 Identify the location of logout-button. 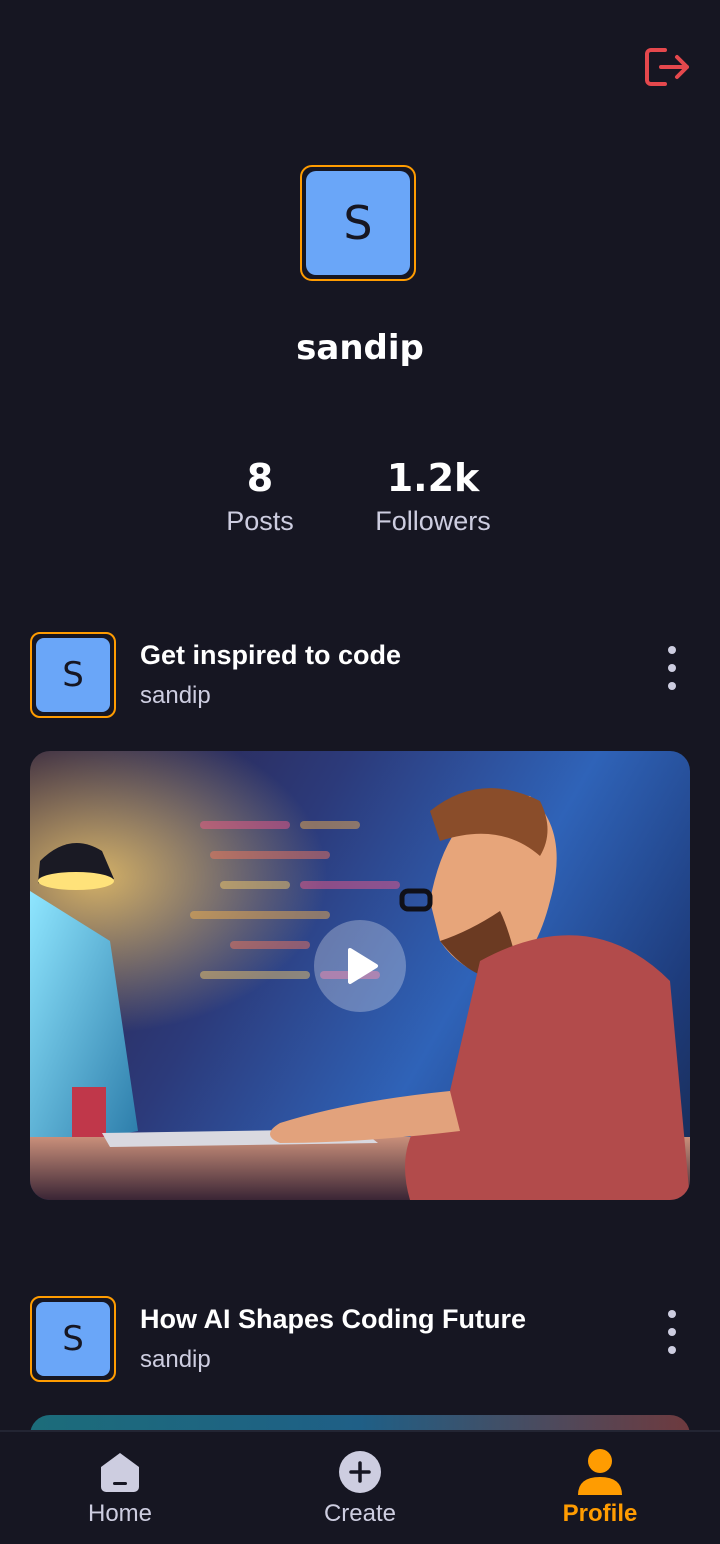
(667, 67).